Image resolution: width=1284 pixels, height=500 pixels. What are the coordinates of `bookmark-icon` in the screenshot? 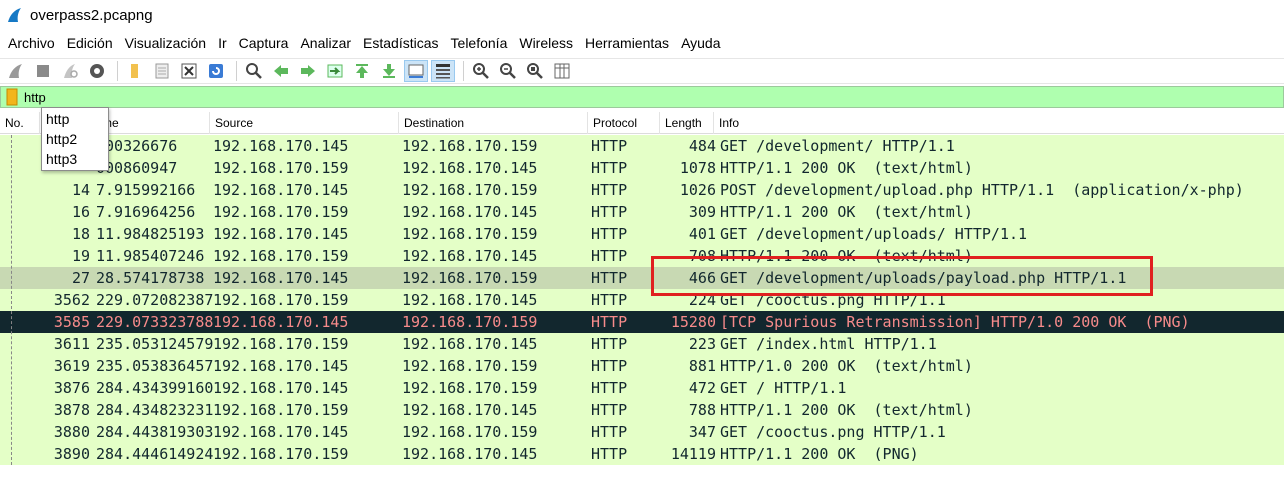 It's located at (12, 97).